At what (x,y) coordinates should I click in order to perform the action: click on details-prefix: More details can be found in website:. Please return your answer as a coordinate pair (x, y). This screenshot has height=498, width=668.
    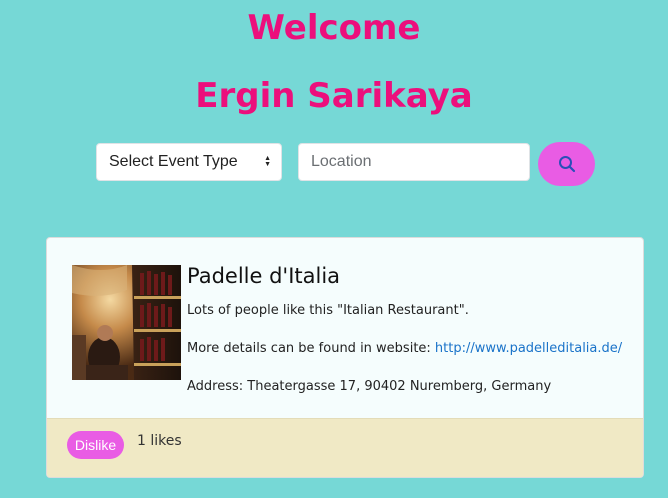
    Looking at the image, I should click on (311, 348).